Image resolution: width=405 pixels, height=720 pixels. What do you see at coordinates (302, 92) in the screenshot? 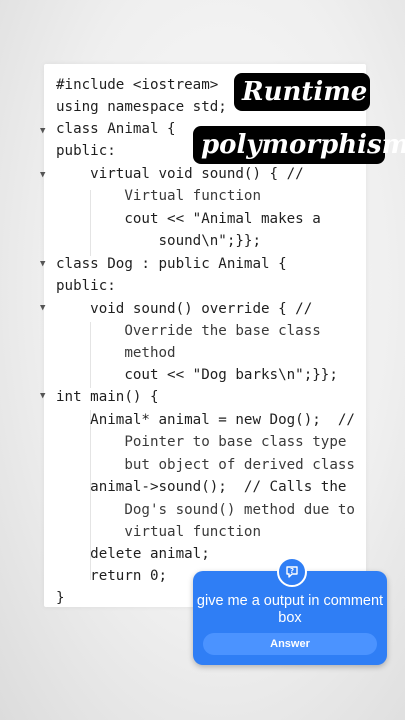
I see `title-overlay-line1: Runtime` at bounding box center [302, 92].